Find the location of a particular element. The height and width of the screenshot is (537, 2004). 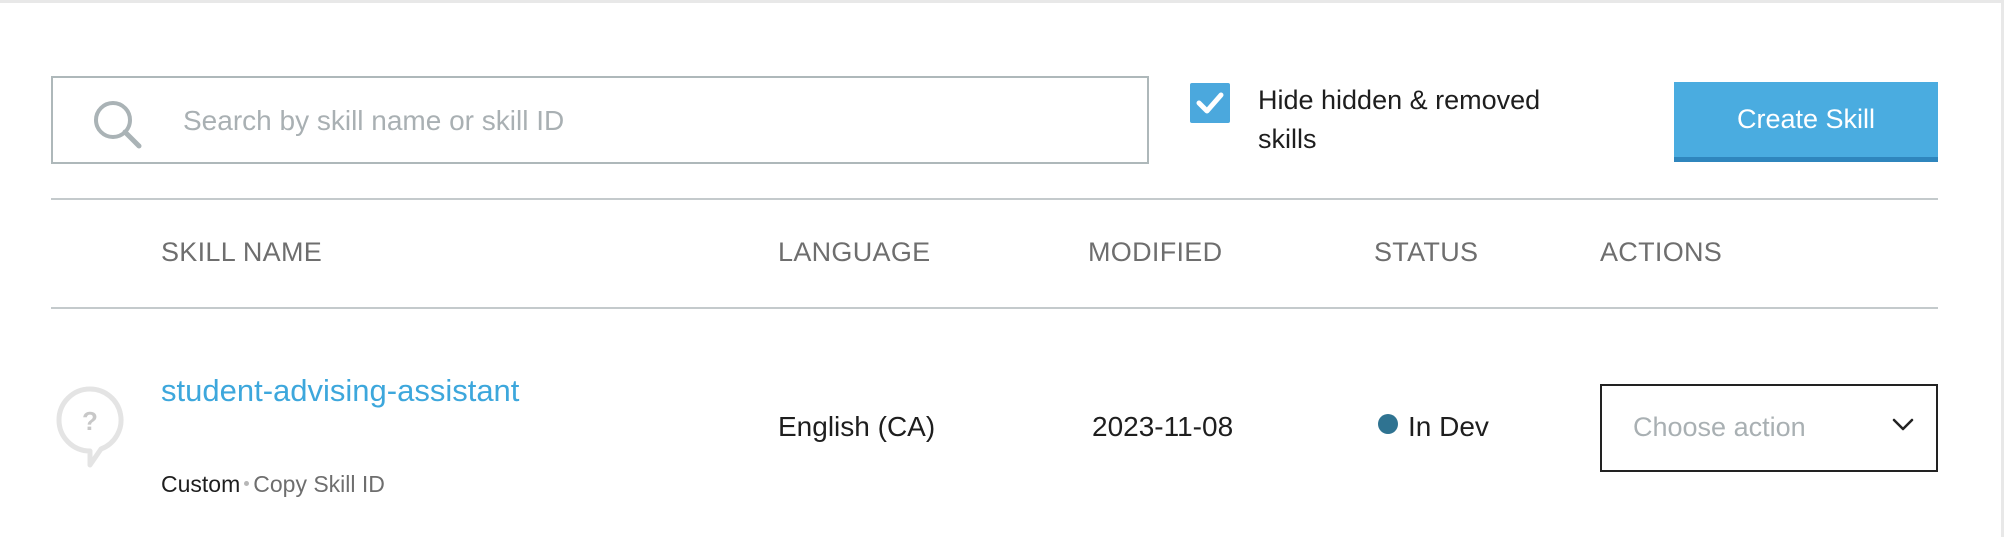

skill-name-link: student-advising-assistant is located at coordinates (340, 391).